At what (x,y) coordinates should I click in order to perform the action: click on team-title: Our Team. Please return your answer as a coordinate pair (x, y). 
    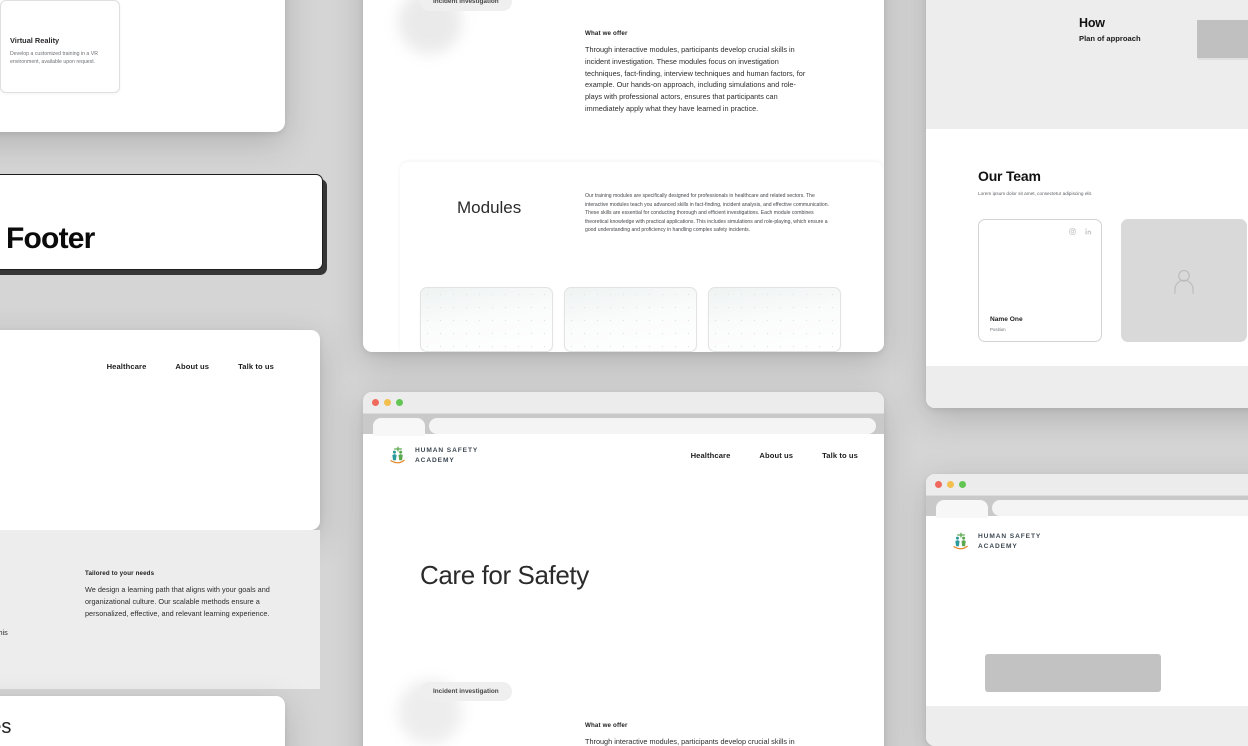
    Looking at the image, I should click on (1009, 176).